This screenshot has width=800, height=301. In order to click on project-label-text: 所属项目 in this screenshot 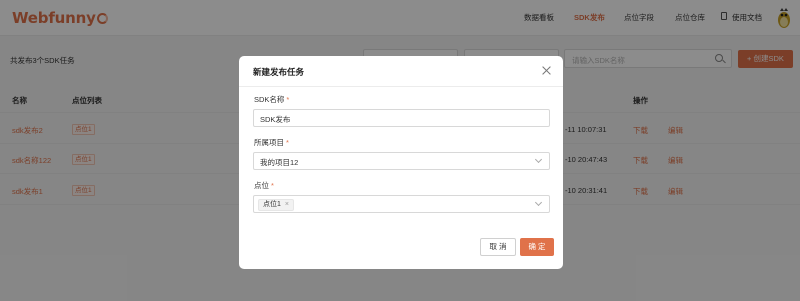, I will do `click(269, 142)`.